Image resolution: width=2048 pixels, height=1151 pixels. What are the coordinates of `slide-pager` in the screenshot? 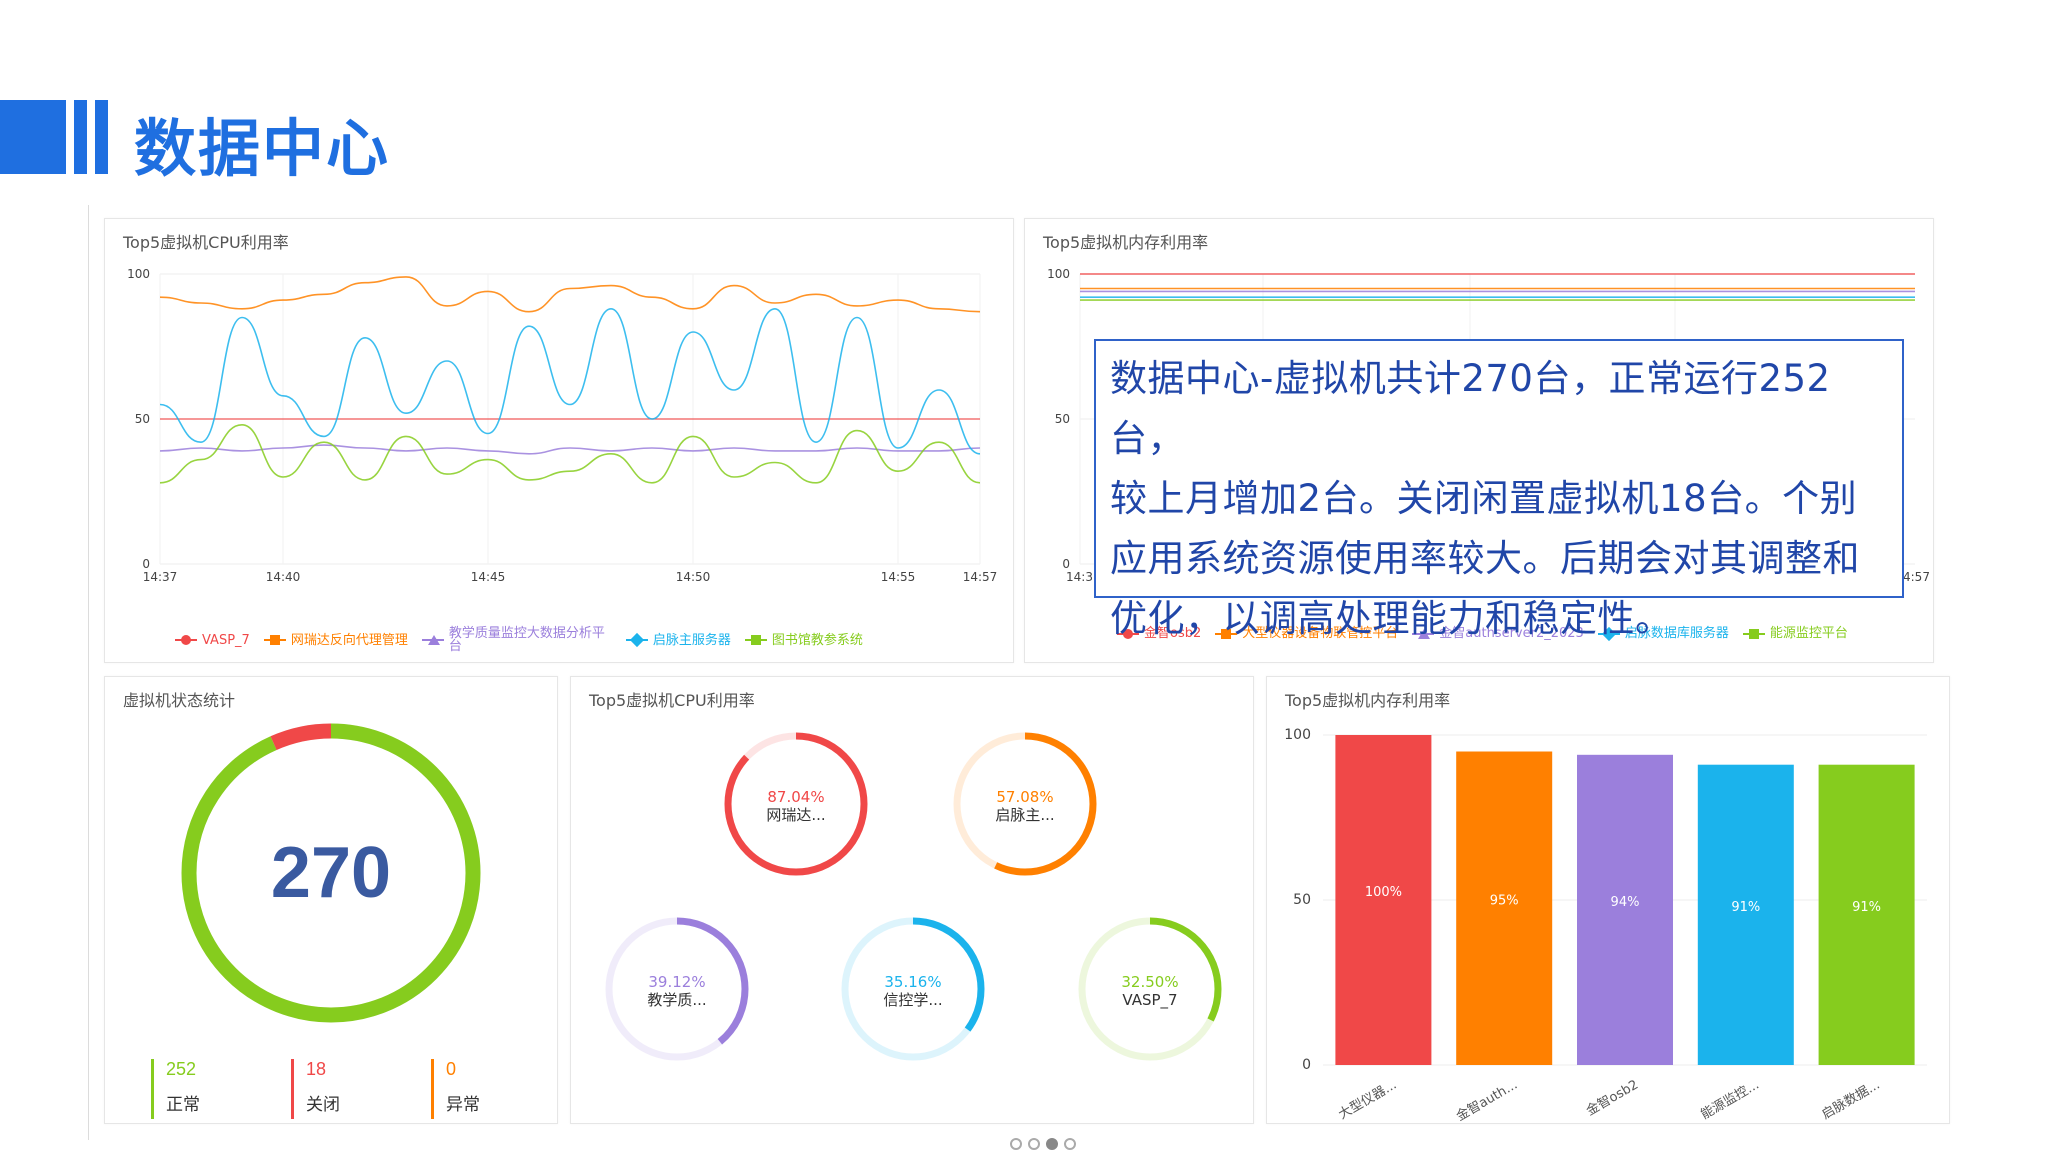 It's located at (1043, 1144).